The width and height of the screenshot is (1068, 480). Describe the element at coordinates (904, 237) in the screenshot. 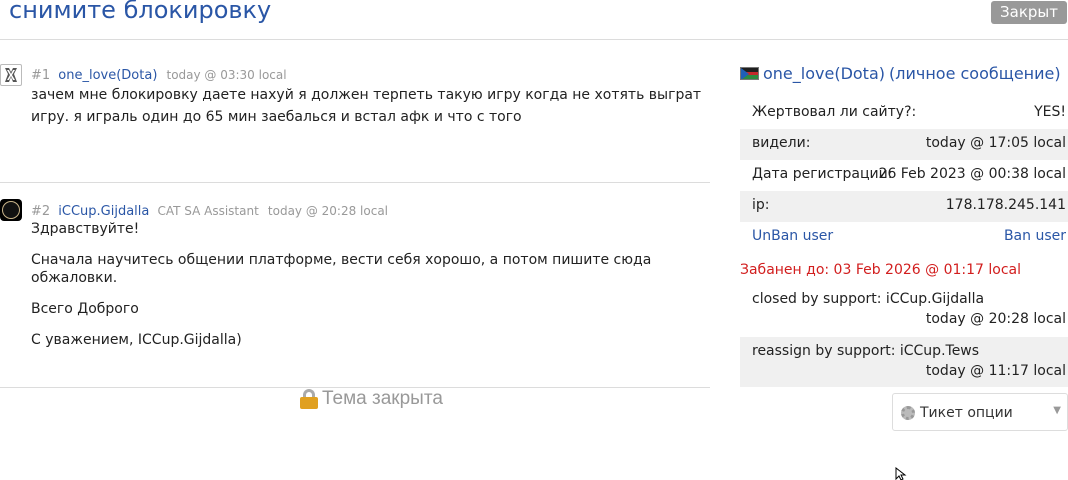

I see `ban-actions-row: UnBan user Ban user` at that location.